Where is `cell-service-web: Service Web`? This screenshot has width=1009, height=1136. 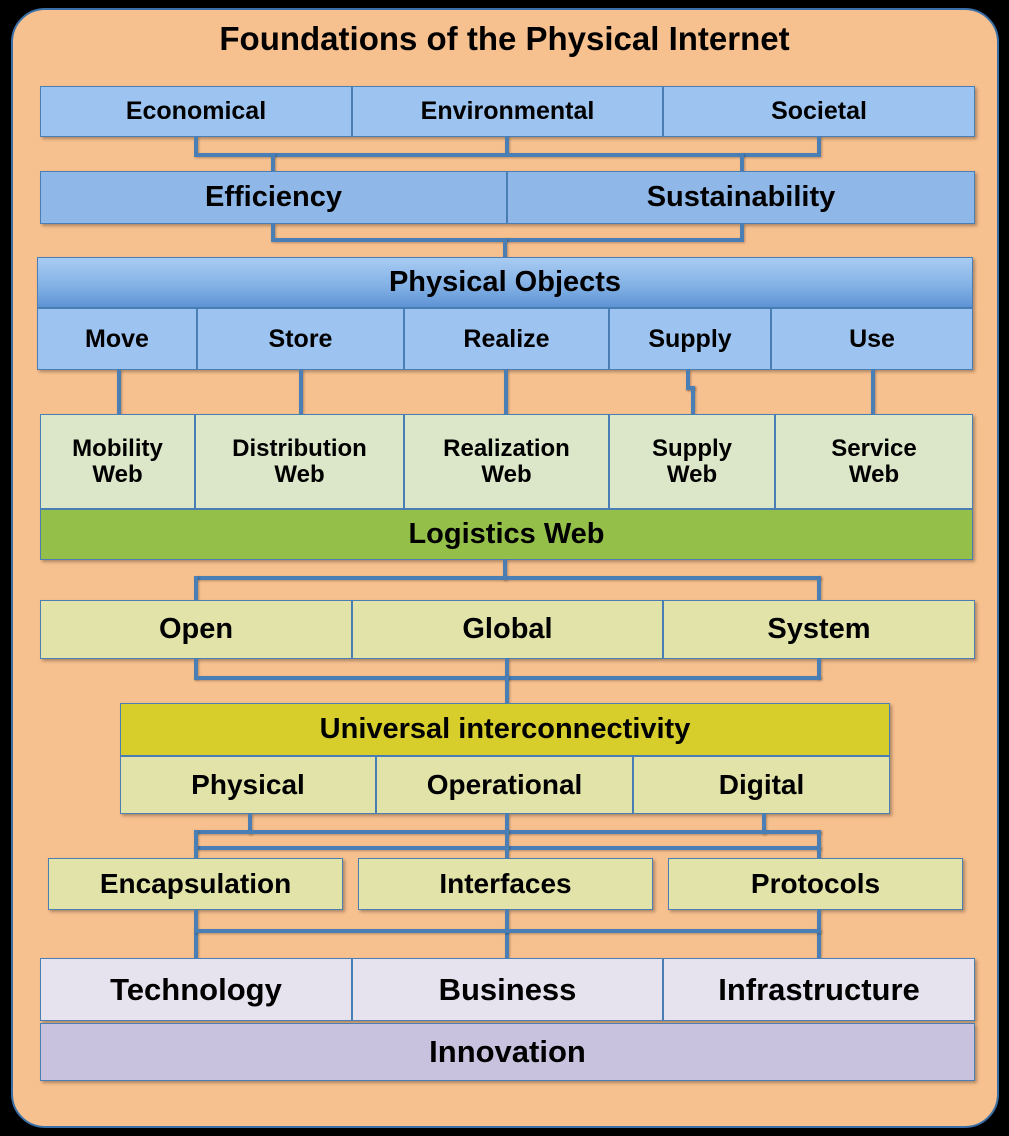
cell-service-web: Service Web is located at coordinates (874, 461).